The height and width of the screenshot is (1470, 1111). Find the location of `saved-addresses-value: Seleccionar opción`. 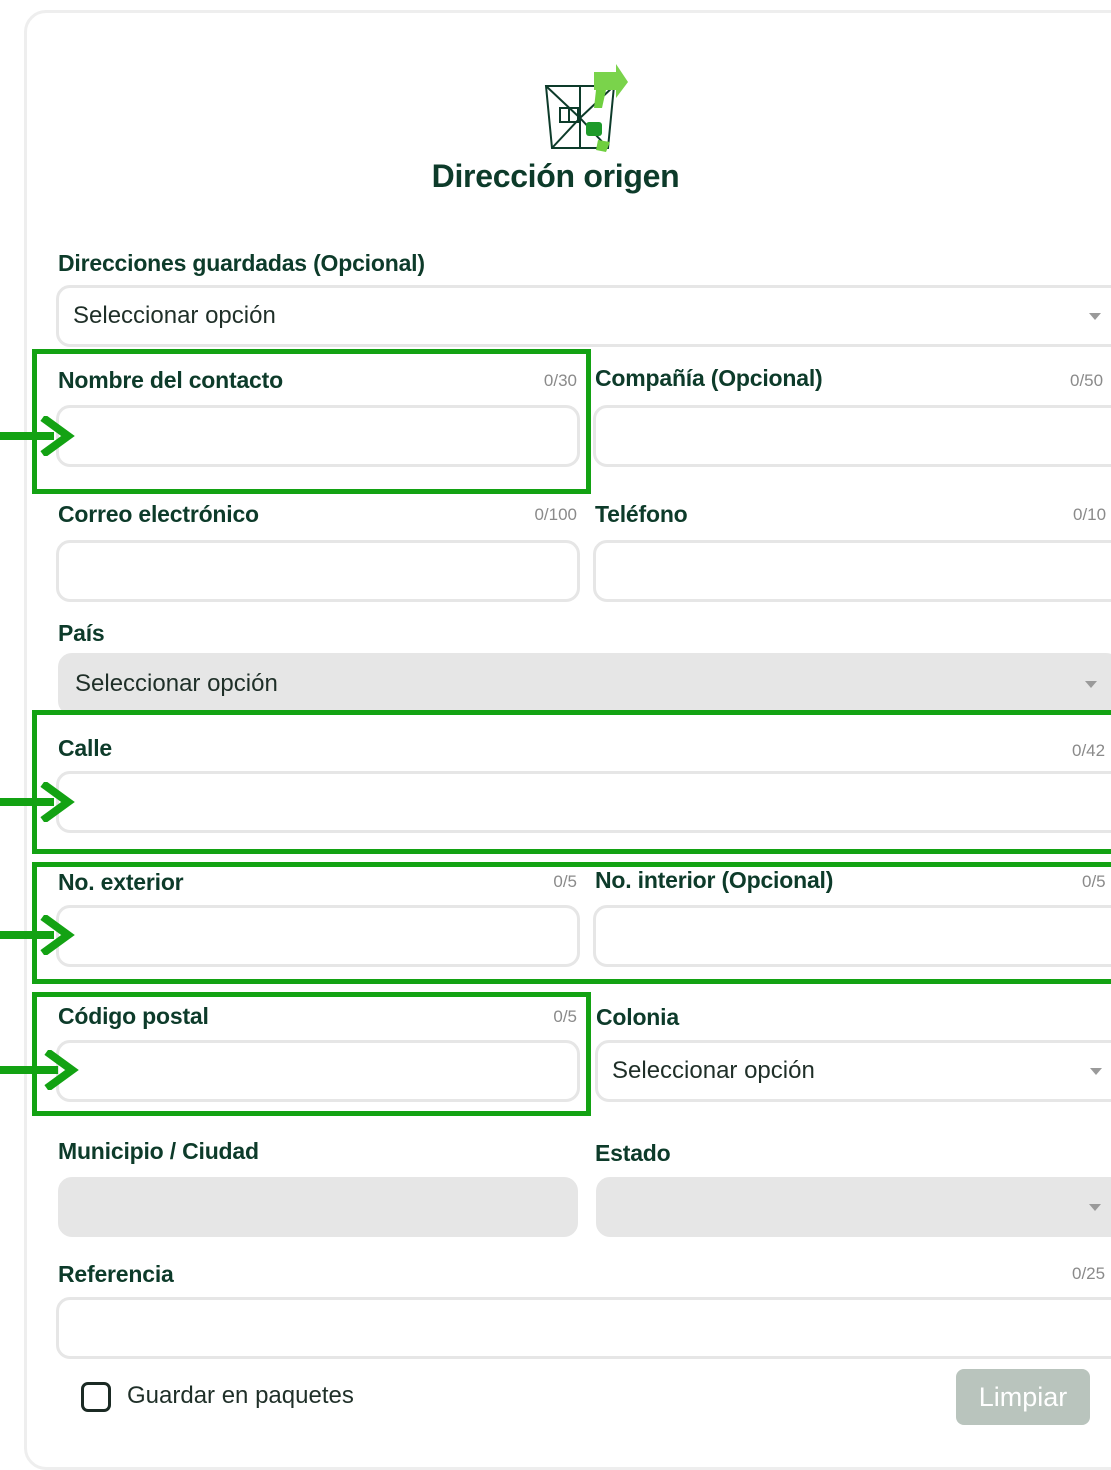

saved-addresses-value: Seleccionar opción is located at coordinates (174, 315).